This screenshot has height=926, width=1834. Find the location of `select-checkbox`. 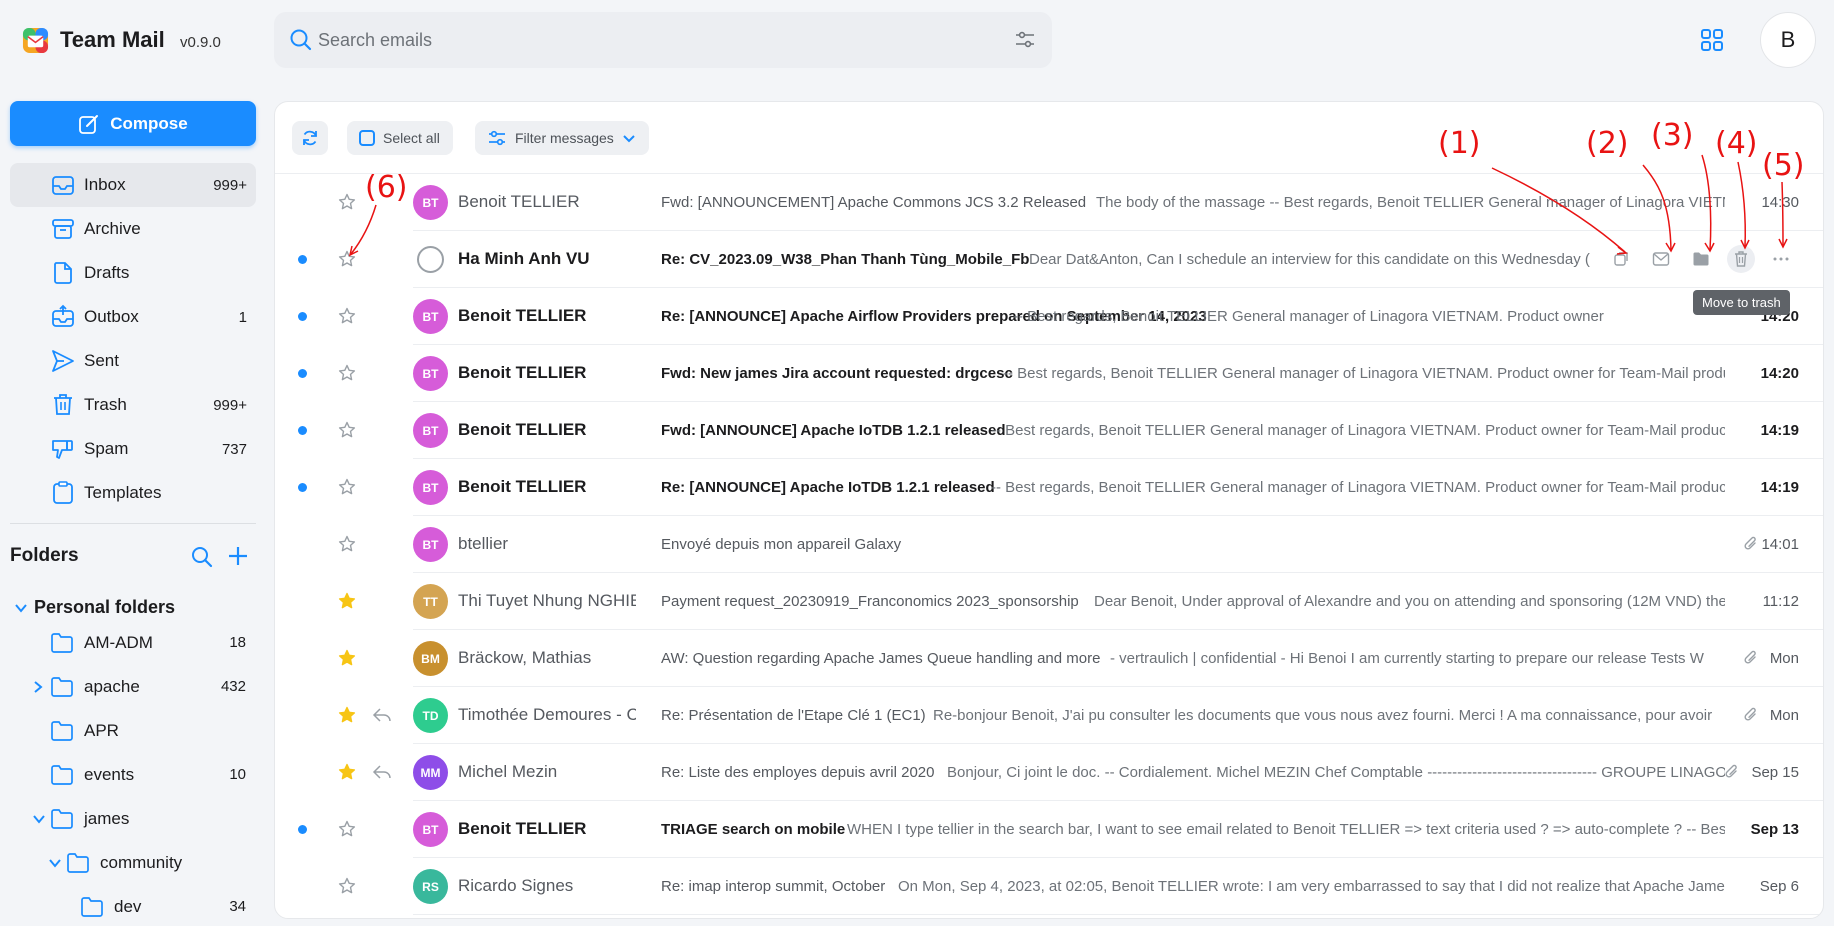

select-checkbox is located at coordinates (430, 259).